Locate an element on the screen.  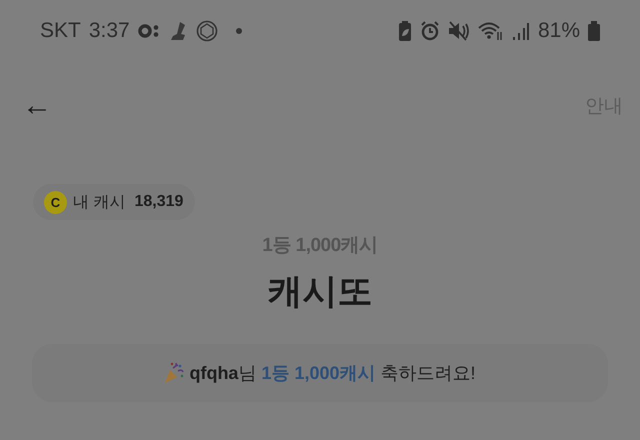
battery-leaf-icon is located at coordinates (405, 31).